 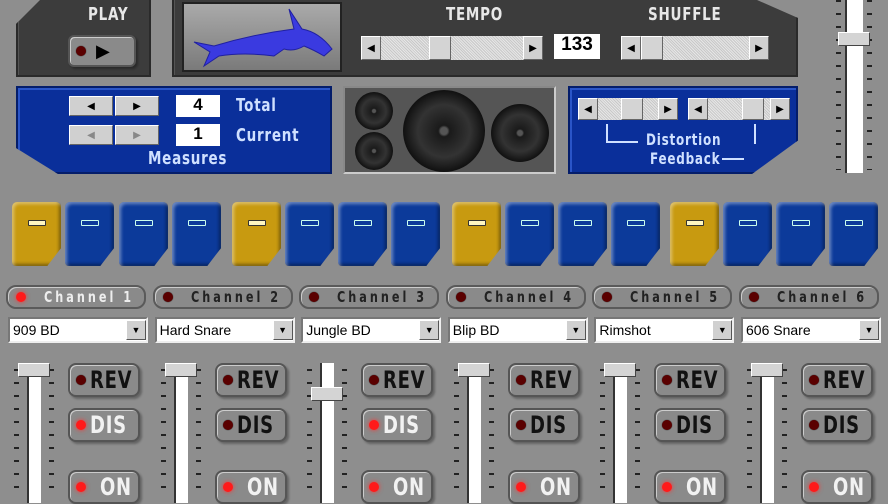 I want to click on channel-5-button: Channel 5, so click(x=662, y=297).